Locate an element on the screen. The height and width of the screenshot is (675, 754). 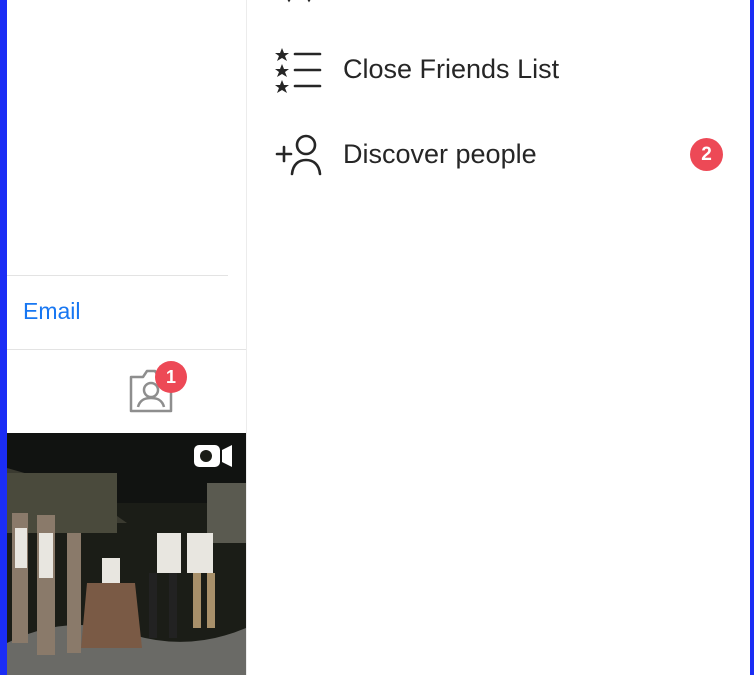
email-button: Email is located at coordinates (52, 311).